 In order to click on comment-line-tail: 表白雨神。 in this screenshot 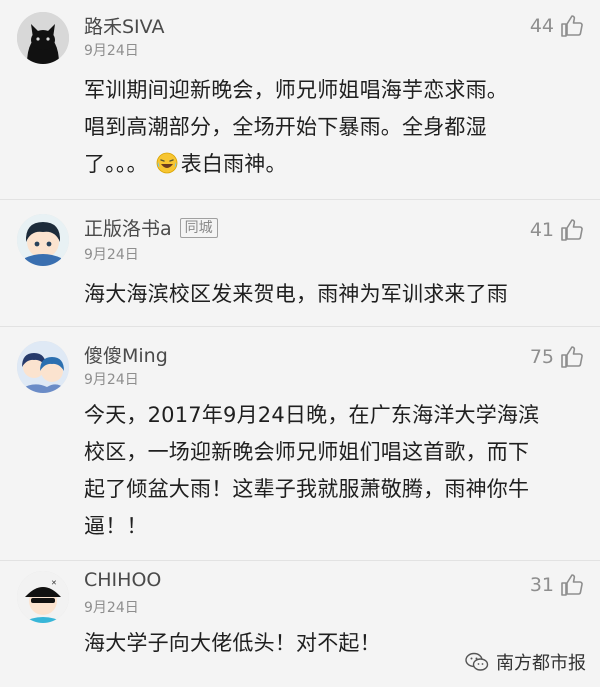, I will do `click(233, 164)`.